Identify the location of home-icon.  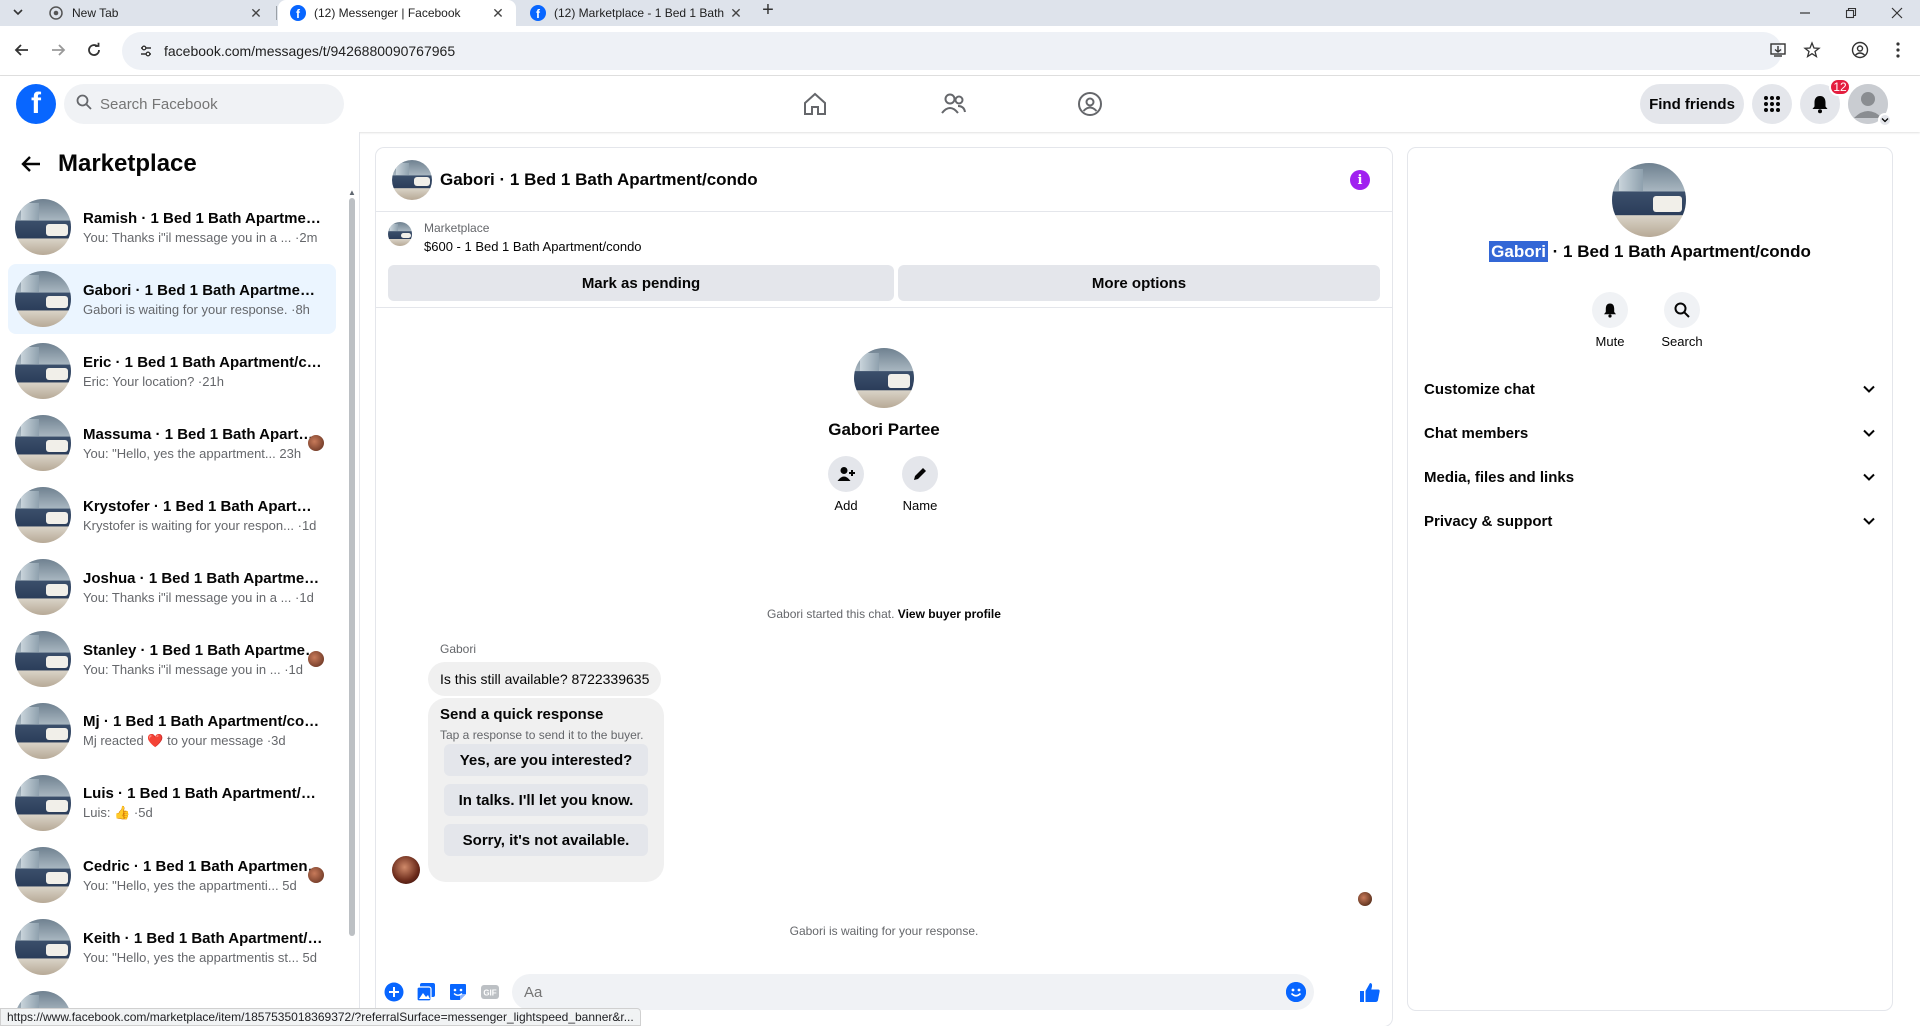
(815, 104).